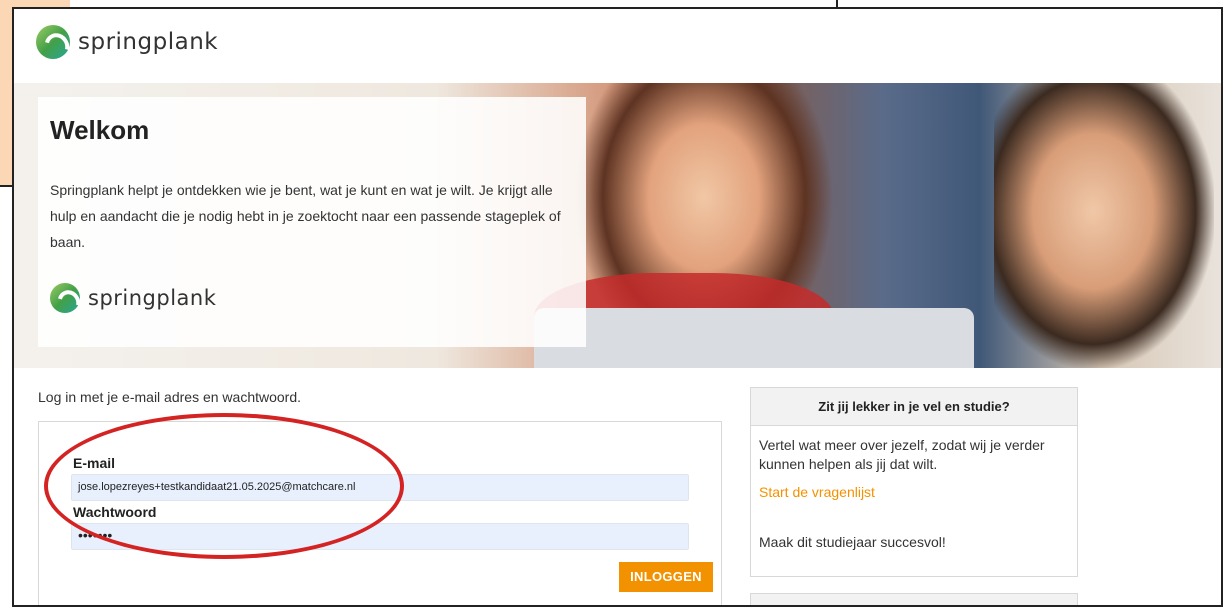  Describe the element at coordinates (148, 42) in the screenshot. I see `logo-text: springplank` at that location.